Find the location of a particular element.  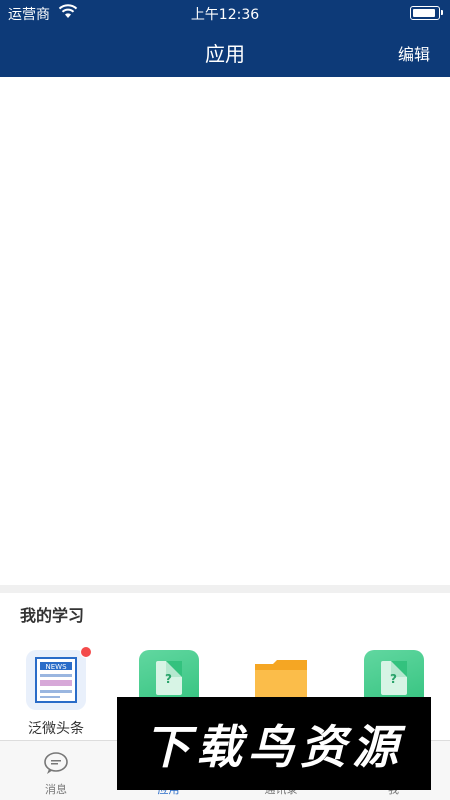

app-item: ? 工作微博 is located at coordinates (281, 204).